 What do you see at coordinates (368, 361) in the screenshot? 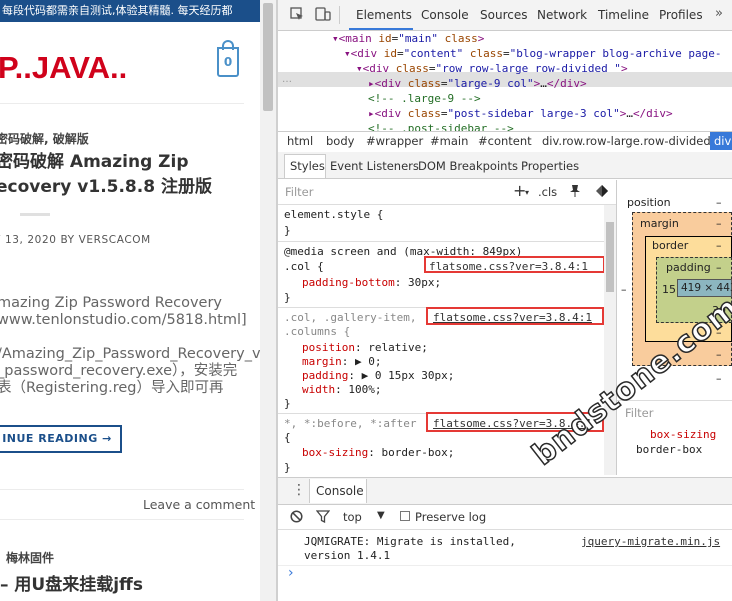
I see `css-value: ▶ 0;` at bounding box center [368, 361].